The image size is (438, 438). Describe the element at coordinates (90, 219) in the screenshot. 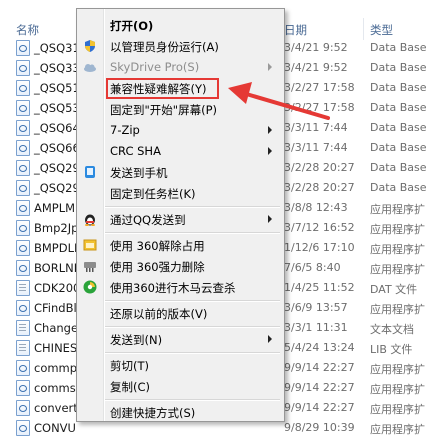

I see `qq-penguin-icon` at that location.